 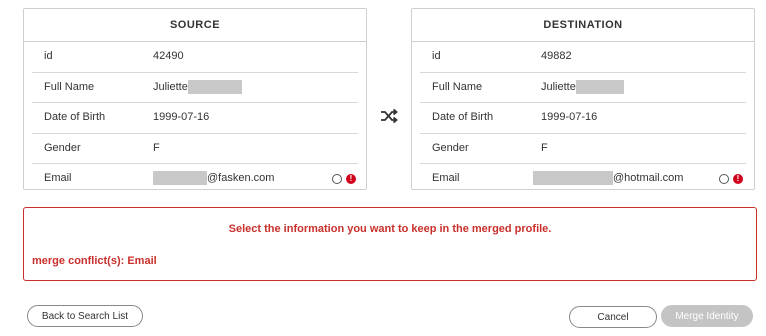 I want to click on source-row-email: Email @fasken.com !, so click(x=195, y=179).